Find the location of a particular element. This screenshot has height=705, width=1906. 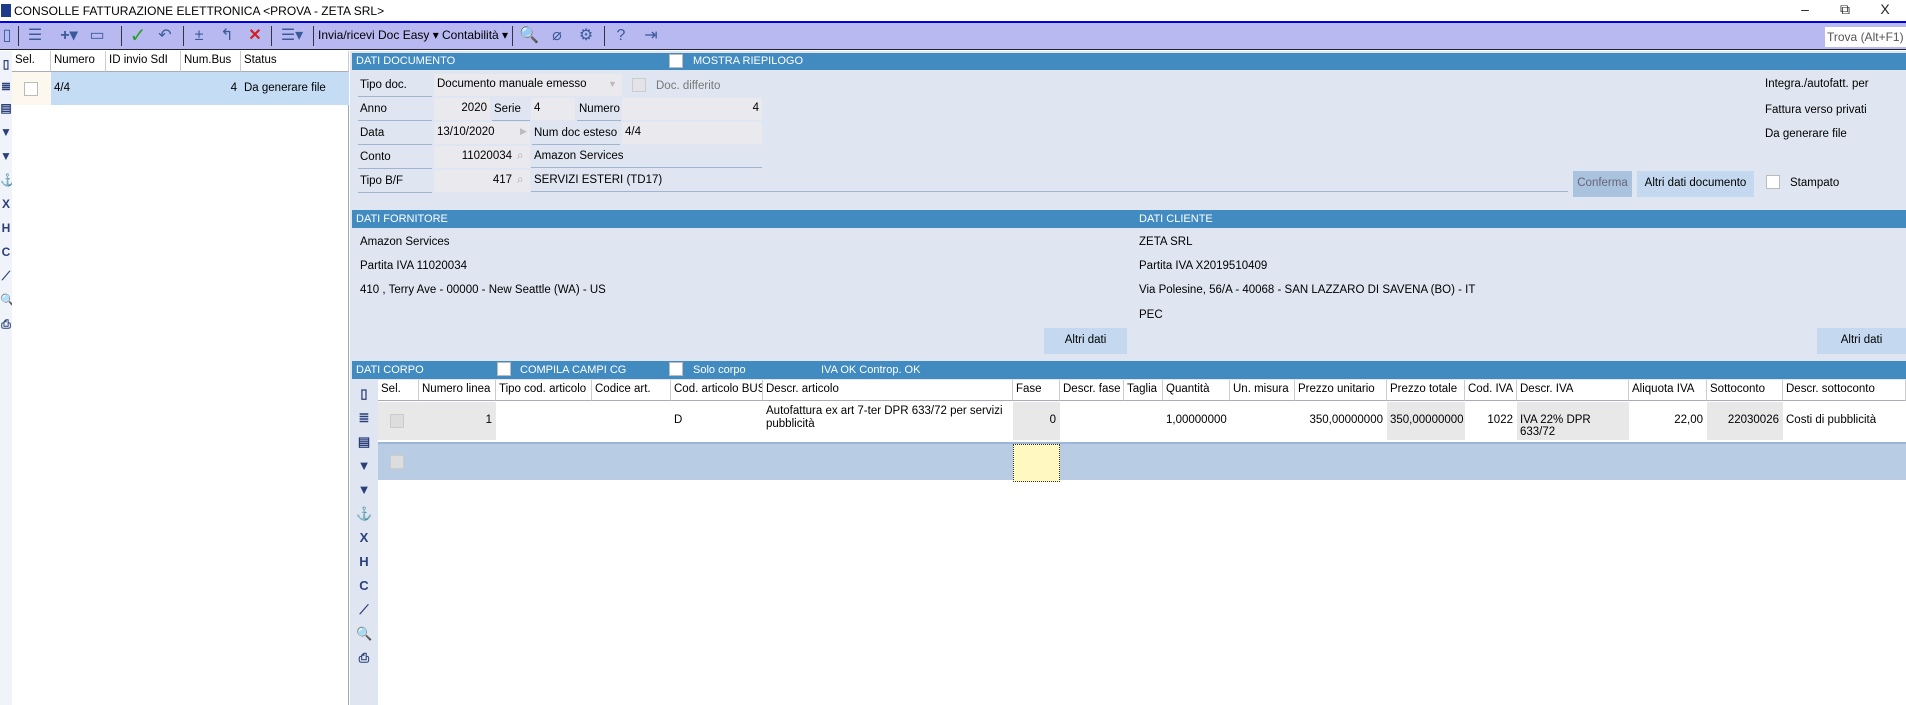

cell-11: 350,00000000 is located at coordinates (1341, 421).